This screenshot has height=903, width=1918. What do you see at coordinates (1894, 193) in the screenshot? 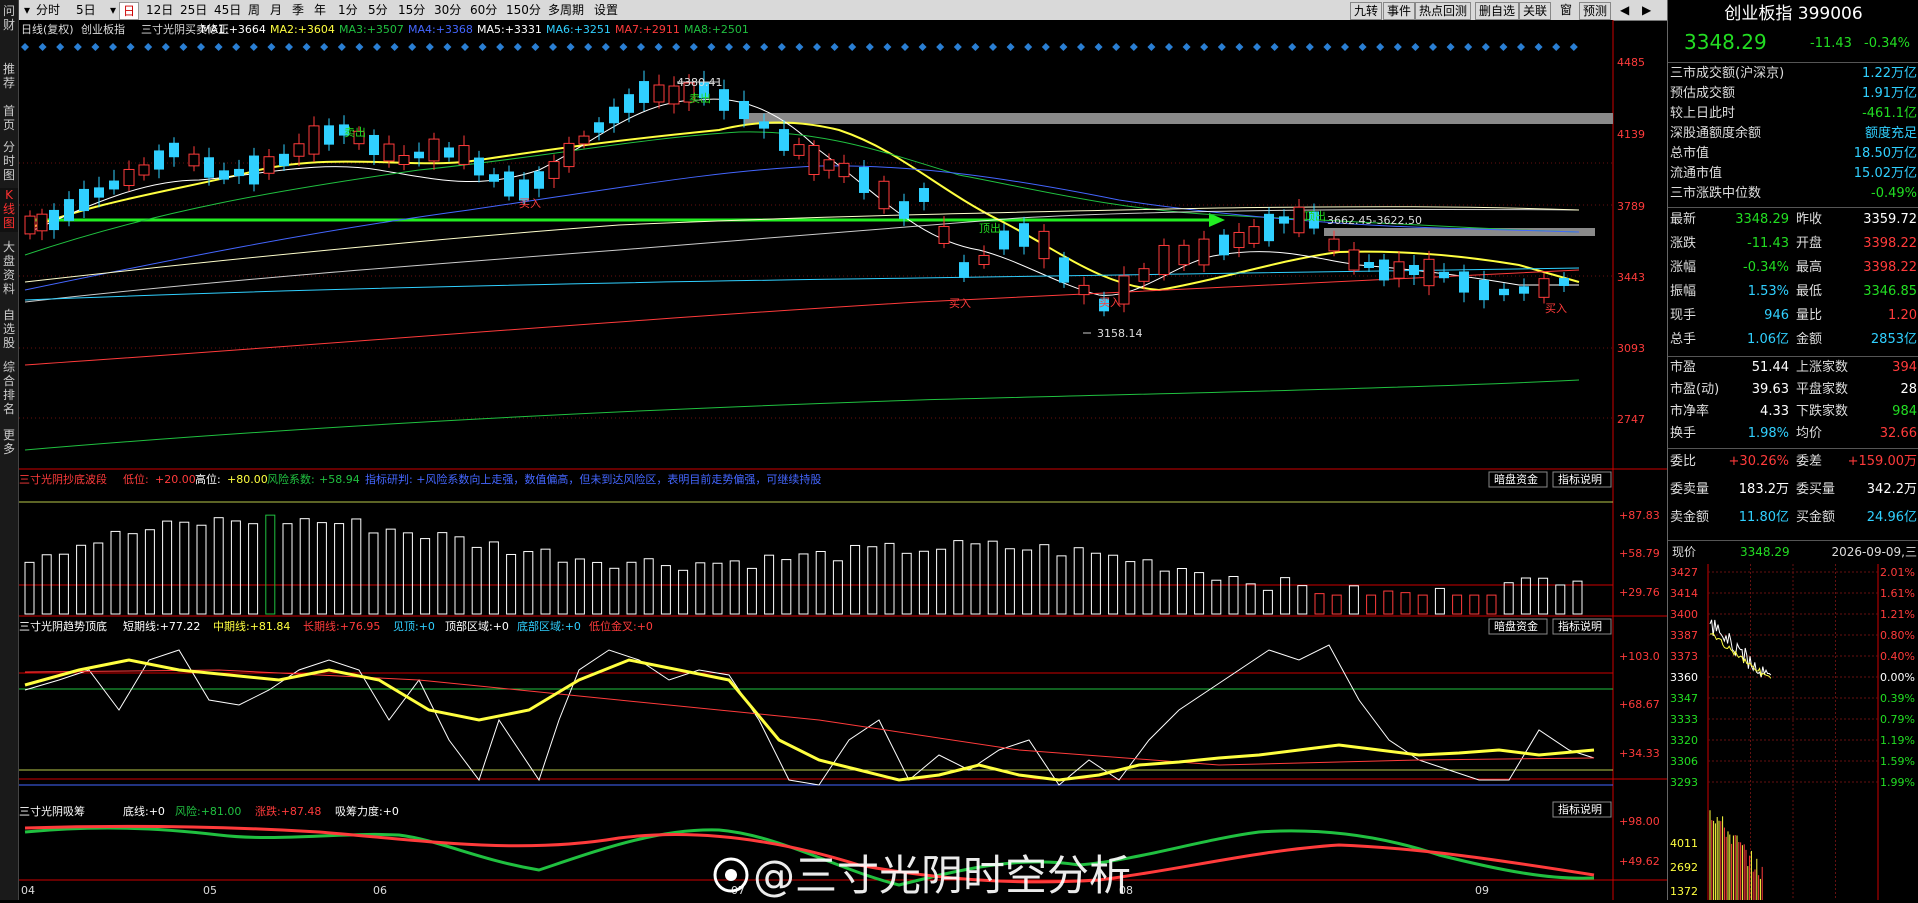
I see `market-row-value: -0.49%` at bounding box center [1894, 193].